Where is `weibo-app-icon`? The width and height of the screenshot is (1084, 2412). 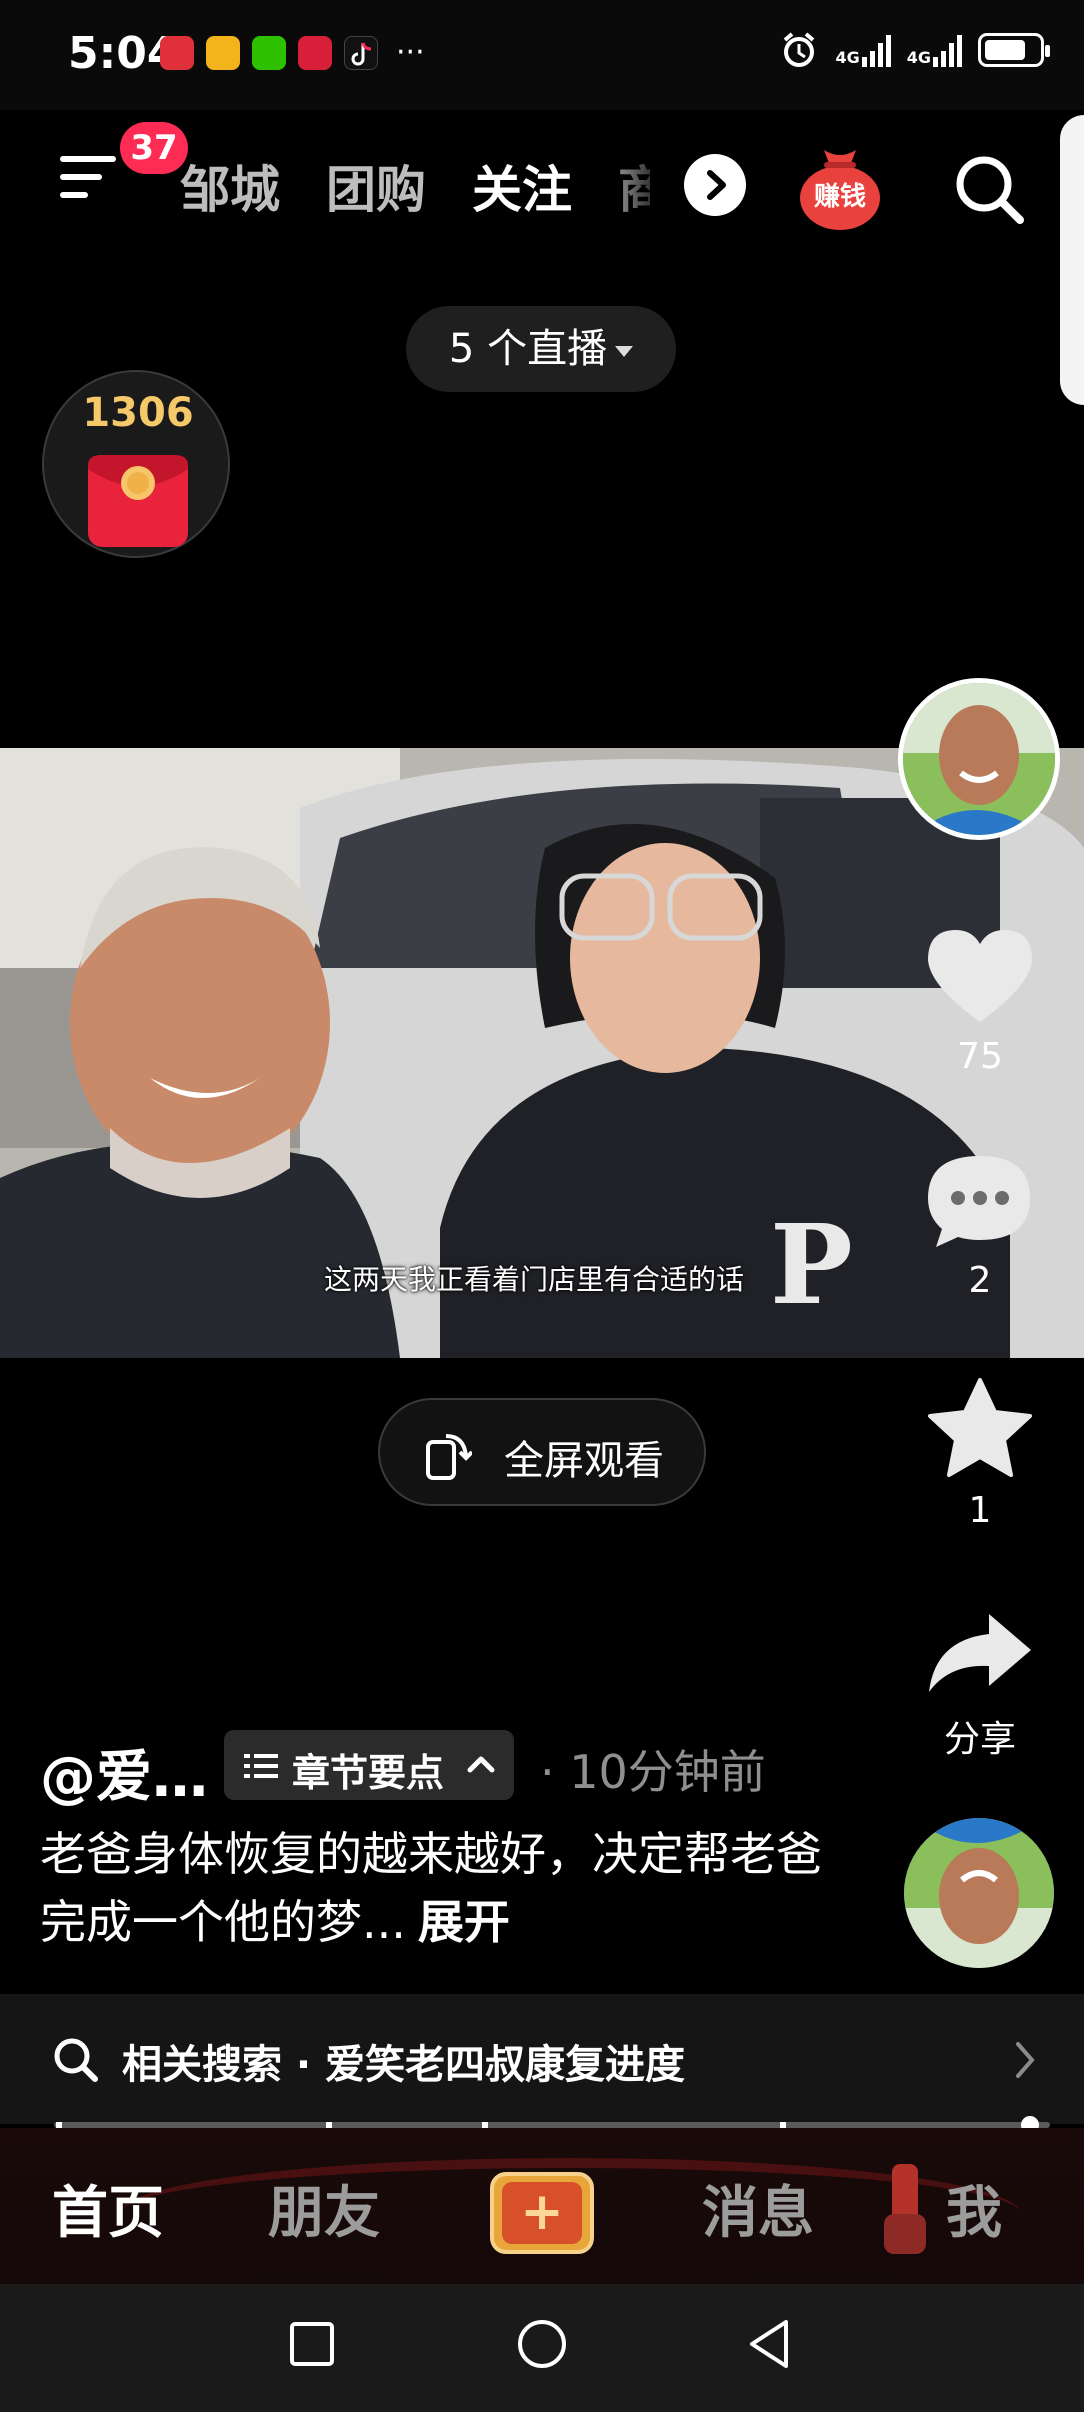 weibo-app-icon is located at coordinates (223, 53).